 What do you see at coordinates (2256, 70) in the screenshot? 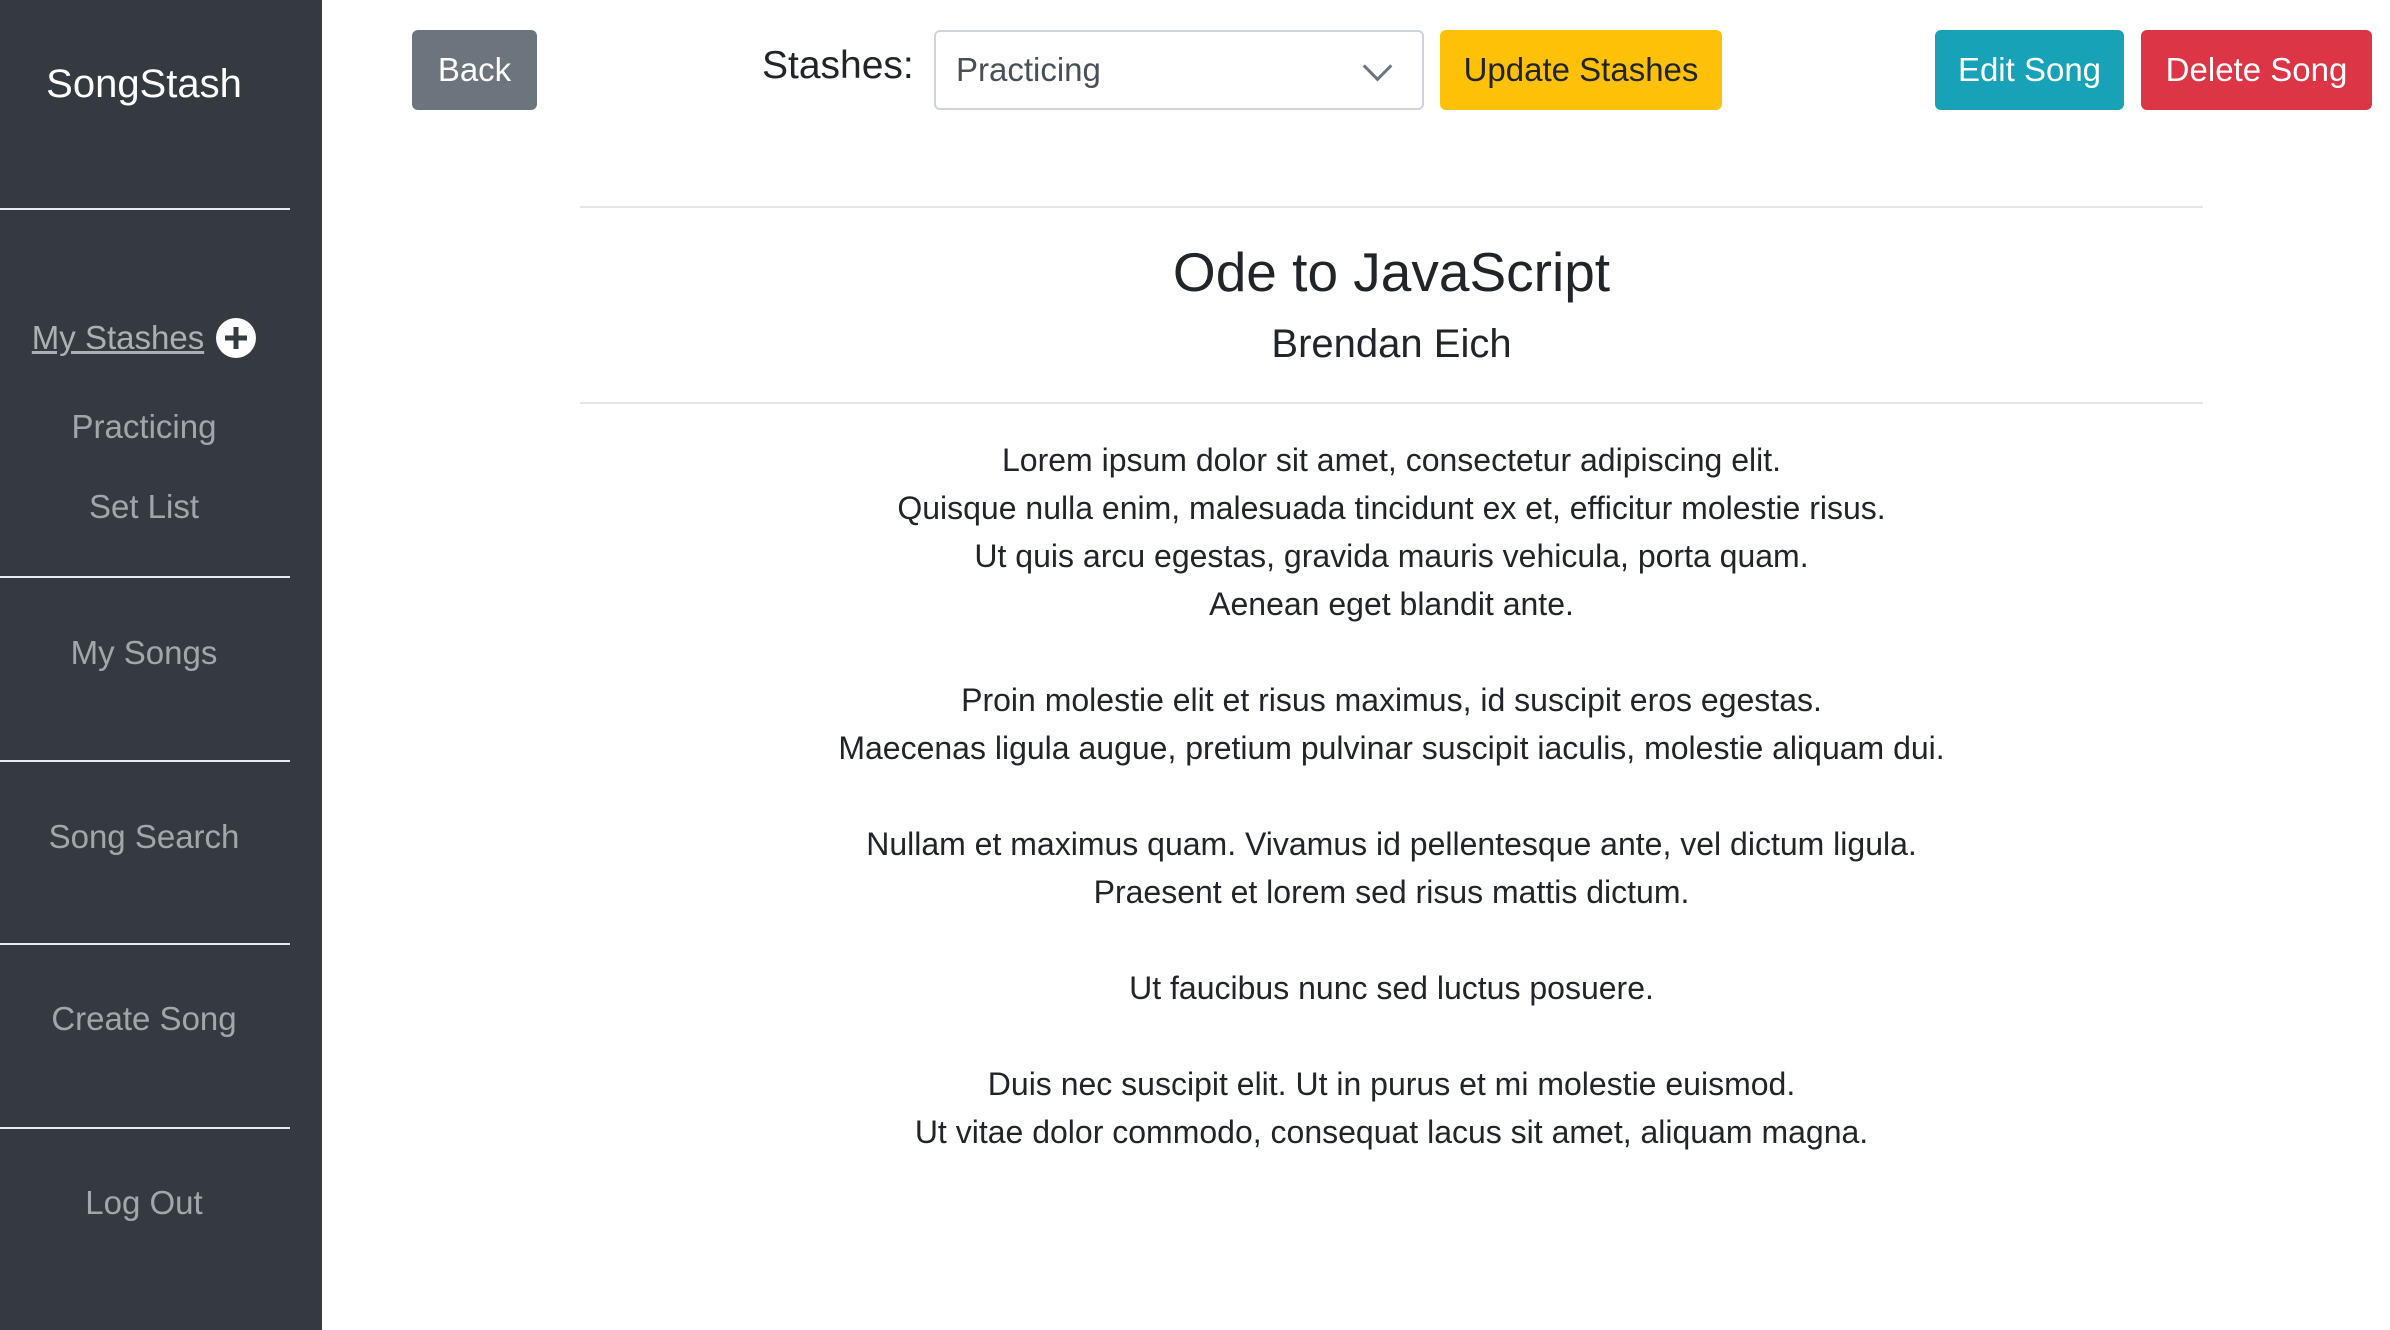
I see `delete-song-button: Delete Song` at bounding box center [2256, 70].